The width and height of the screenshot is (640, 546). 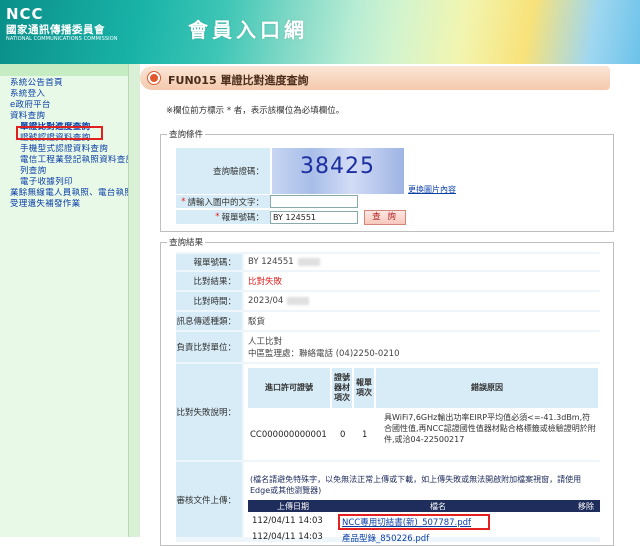 I want to click on logo: NCC, so click(x=25, y=14).